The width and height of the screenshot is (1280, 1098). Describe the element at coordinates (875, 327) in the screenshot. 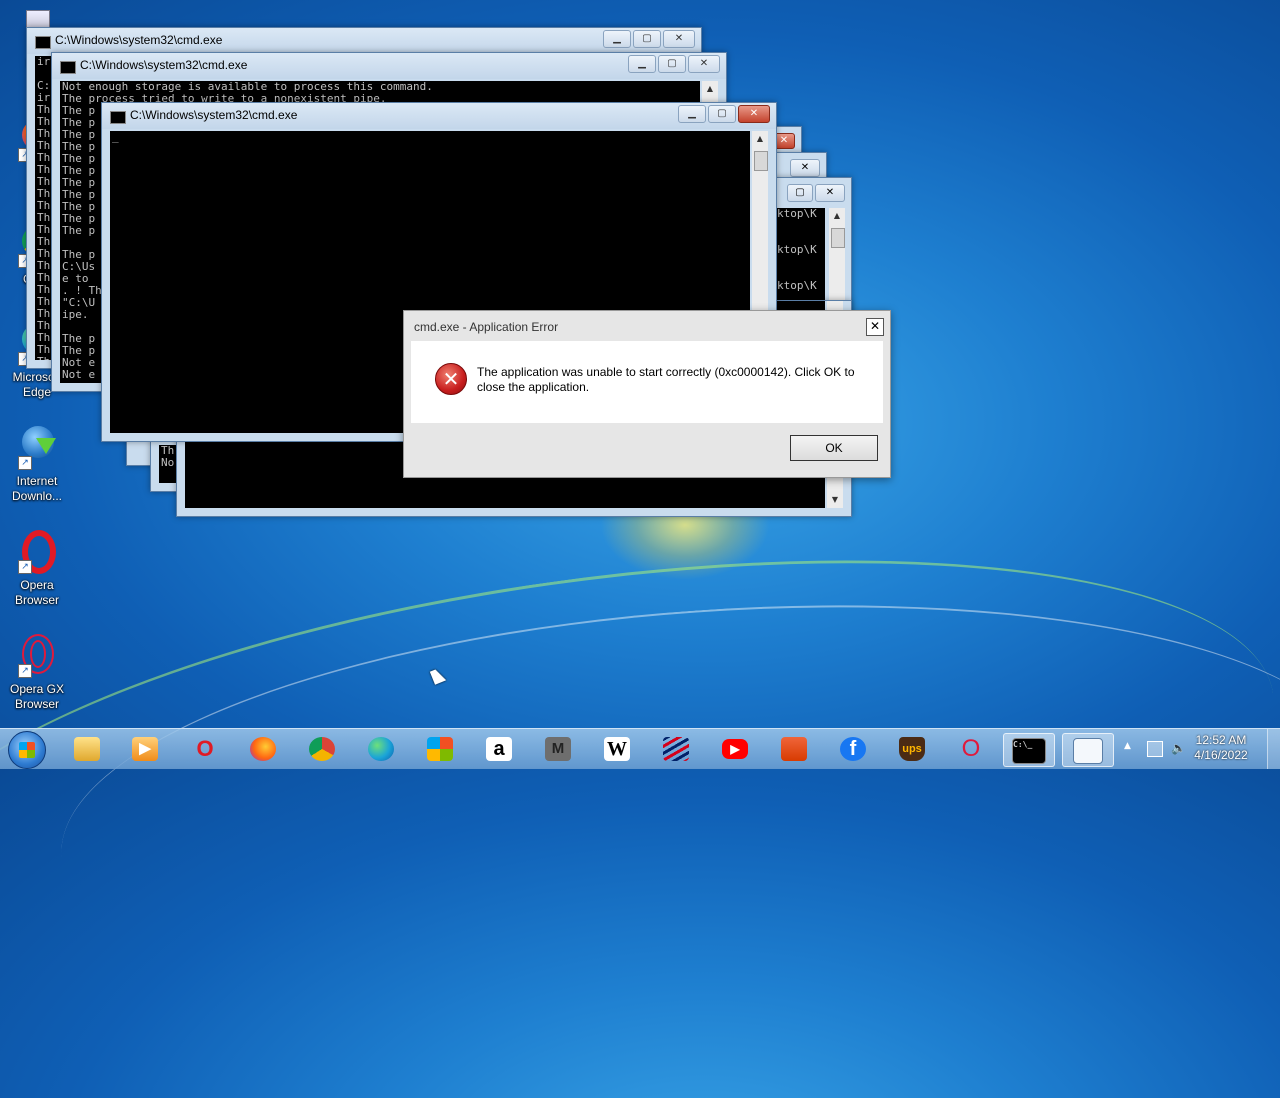

I see `dialog-close-button: ✕` at that location.